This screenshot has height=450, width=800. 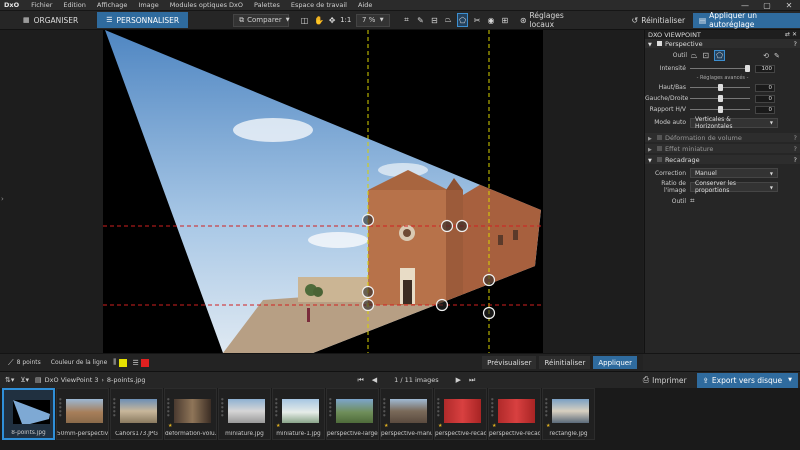 I want to click on horizon-icon: ⊟, so click(x=434, y=20).